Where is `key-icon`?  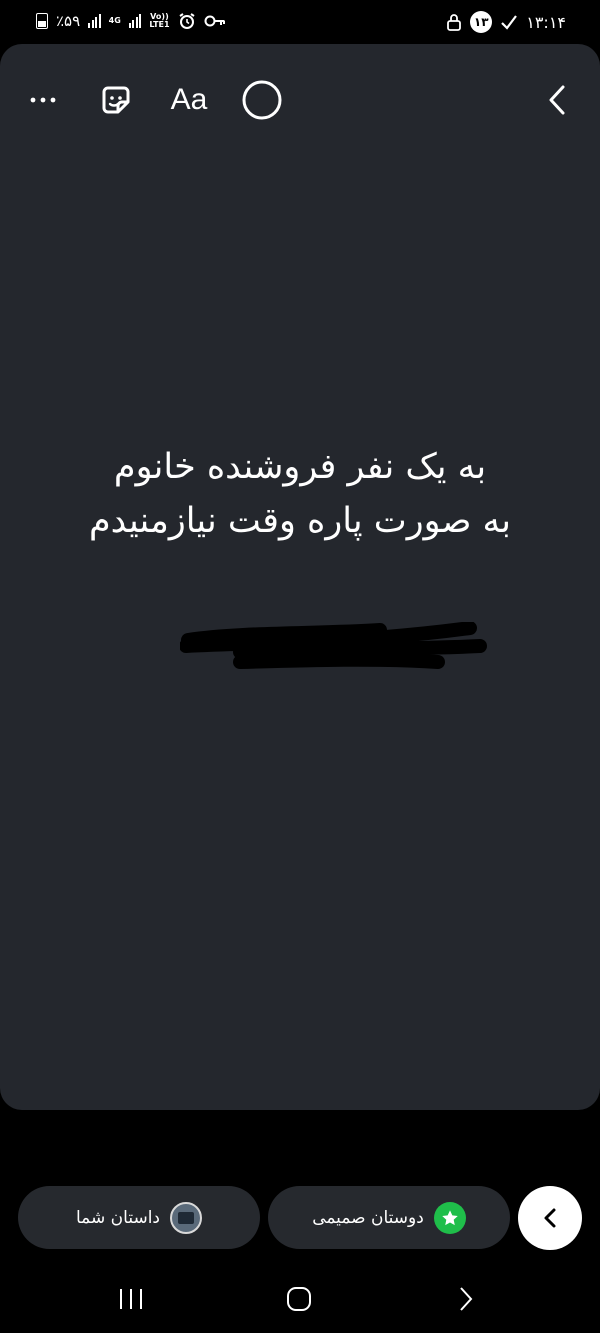 key-icon is located at coordinates (214, 21).